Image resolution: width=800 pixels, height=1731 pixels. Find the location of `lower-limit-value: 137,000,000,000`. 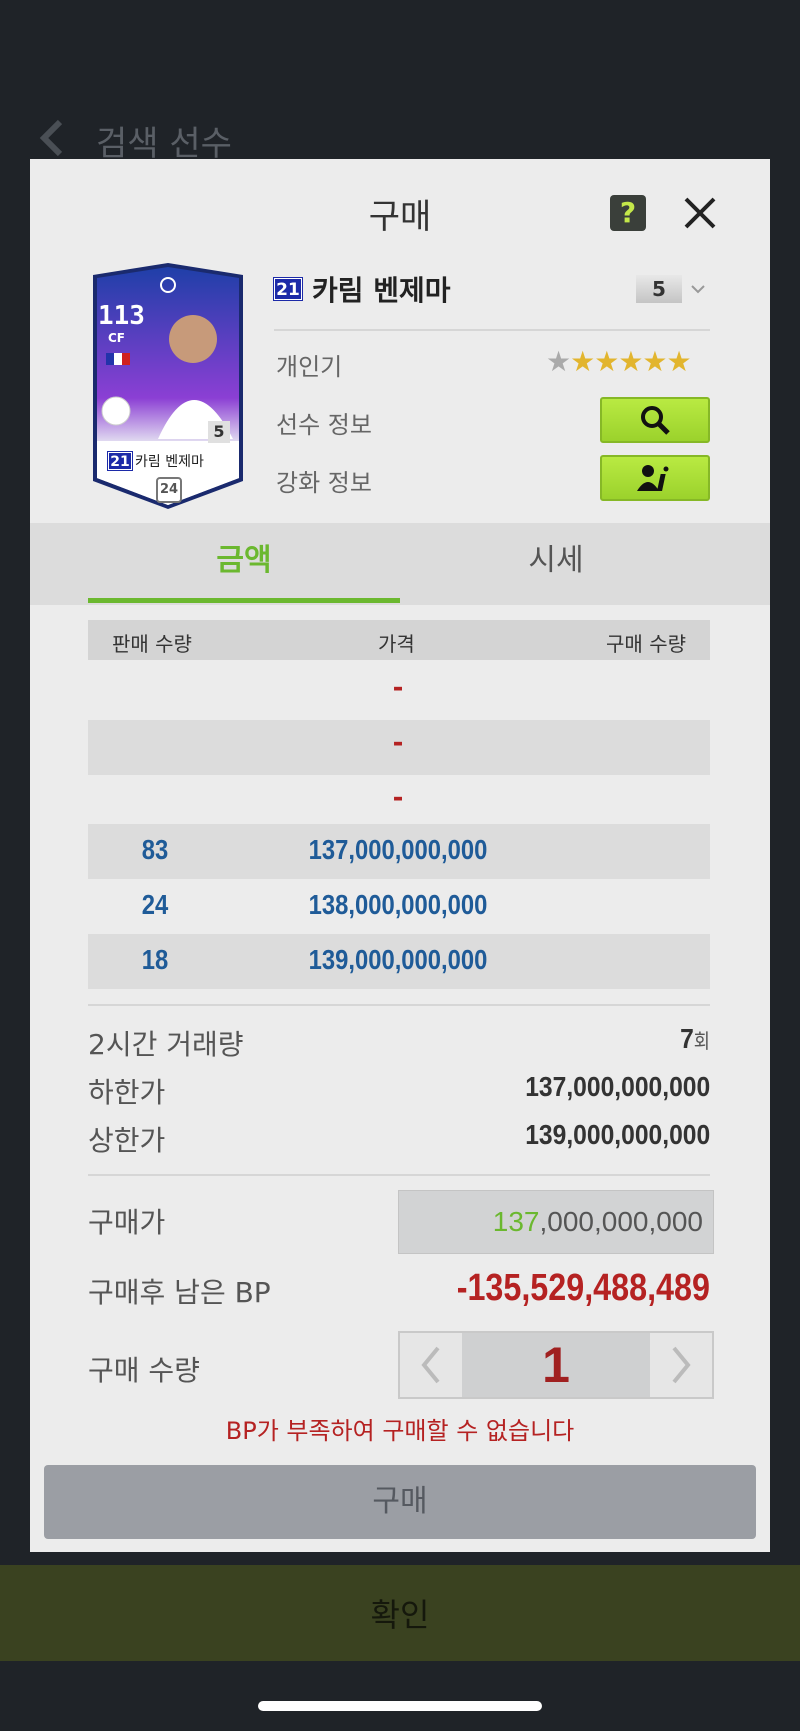

lower-limit-value: 137,000,000,000 is located at coordinates (617, 1086).